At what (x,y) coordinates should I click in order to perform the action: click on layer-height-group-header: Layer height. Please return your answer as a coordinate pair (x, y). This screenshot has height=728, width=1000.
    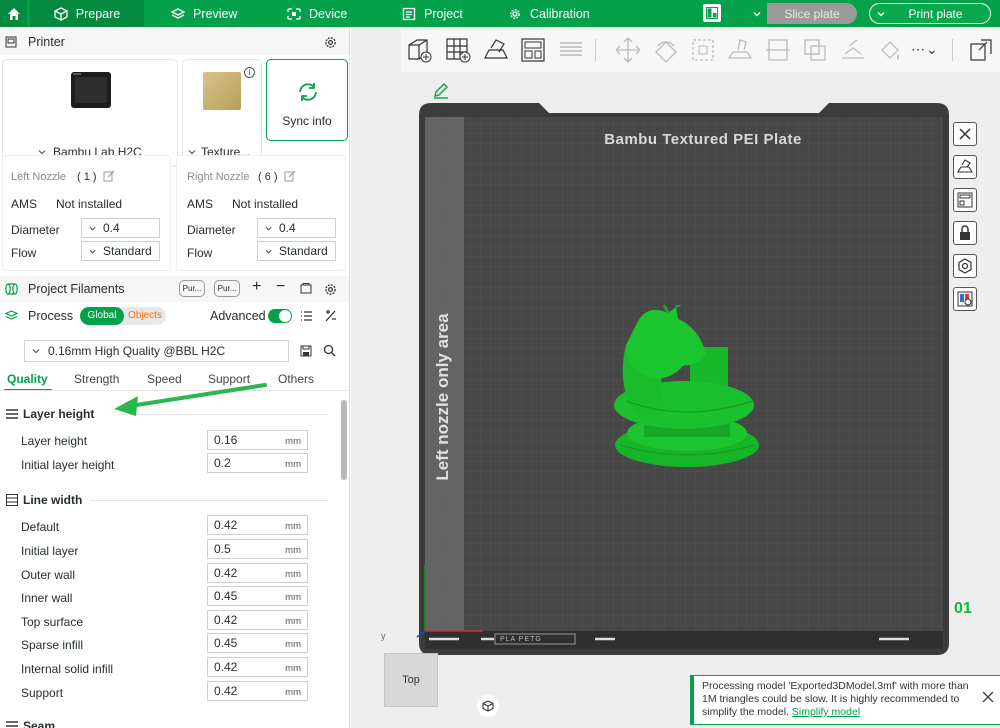
    Looking at the image, I should click on (50, 414).